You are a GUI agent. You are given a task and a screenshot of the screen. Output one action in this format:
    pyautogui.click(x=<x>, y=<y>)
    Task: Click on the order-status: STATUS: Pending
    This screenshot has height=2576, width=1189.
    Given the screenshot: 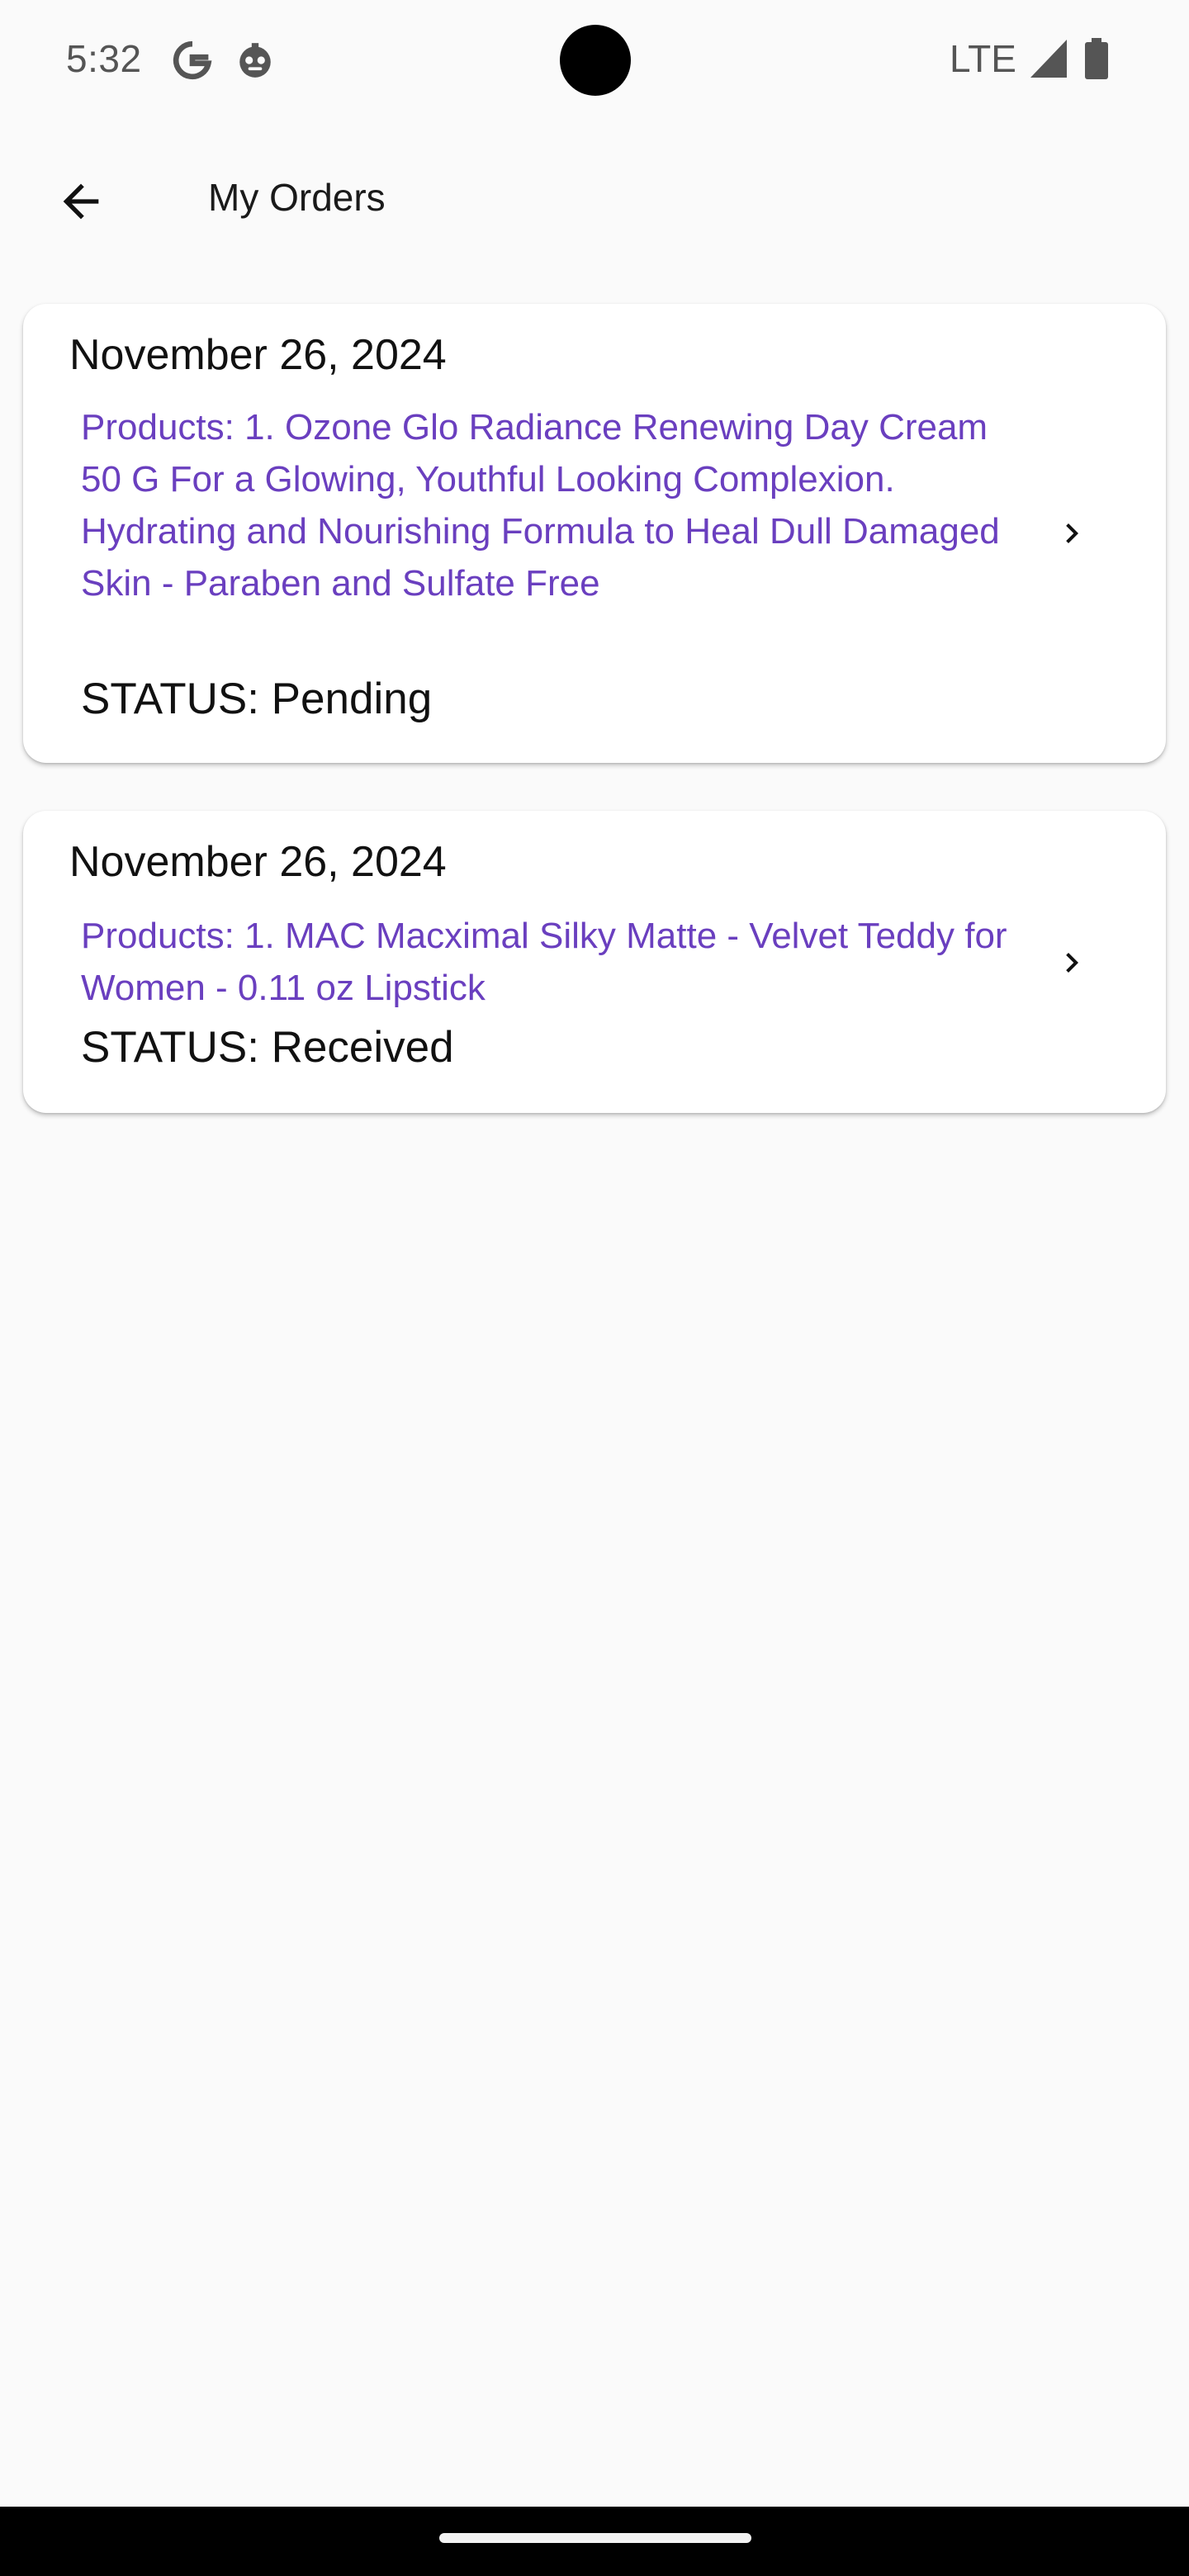 What is the action you would take?
    pyautogui.click(x=257, y=699)
    